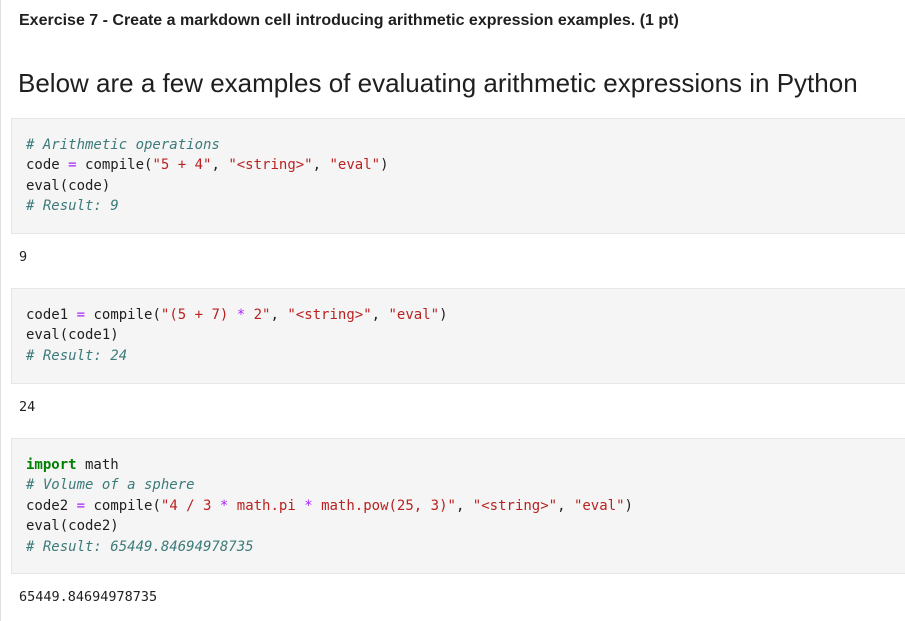 The image size is (905, 621). Describe the element at coordinates (258, 315) in the screenshot. I see `code-string: 2"` at that location.